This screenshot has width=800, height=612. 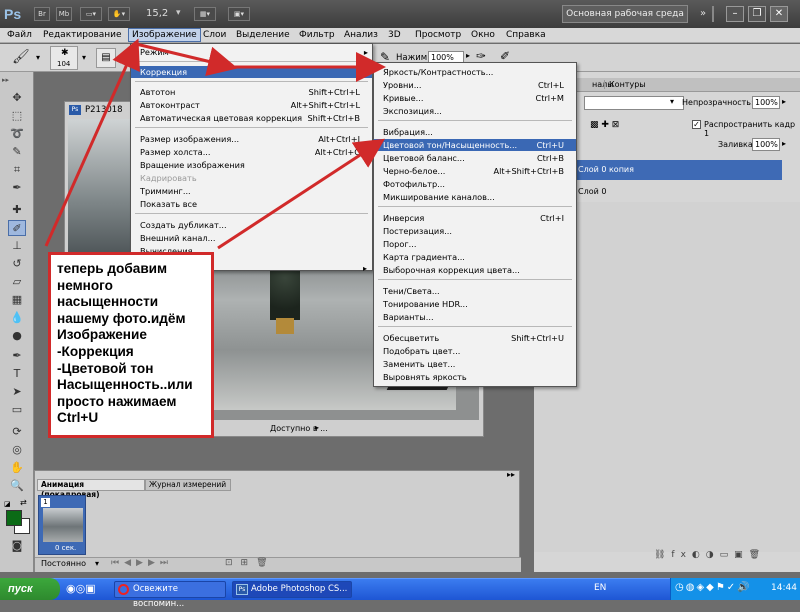 What do you see at coordinates (784, 588) in the screenshot?
I see `clock: 14:44` at bounding box center [784, 588].